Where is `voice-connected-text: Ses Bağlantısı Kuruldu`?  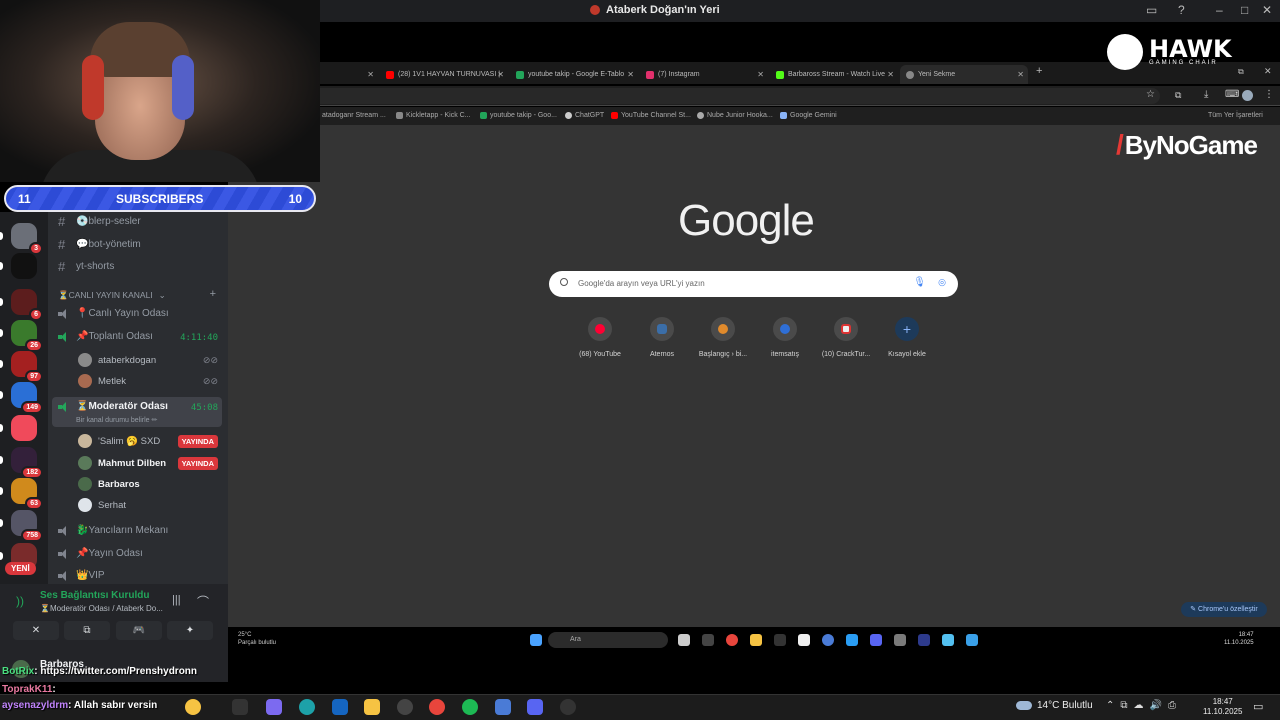
voice-connected-text: Ses Bağlantısı Kuruldu is located at coordinates (94, 595).